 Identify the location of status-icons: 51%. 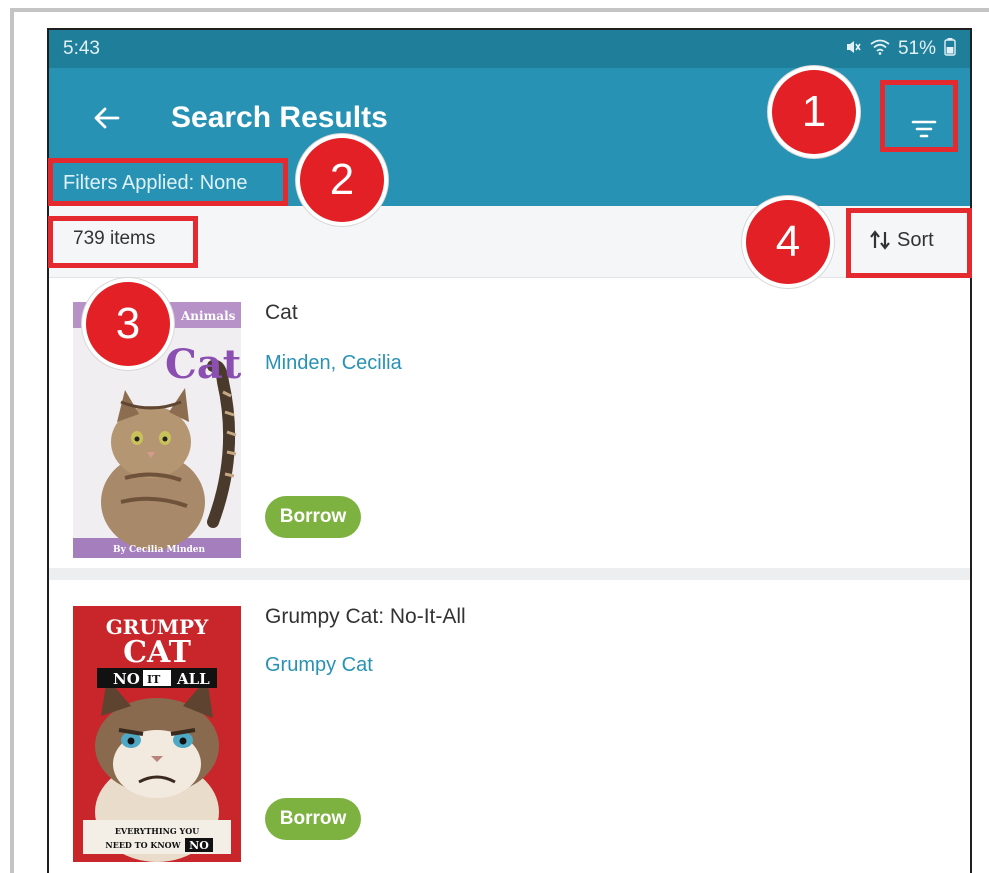
(900, 49).